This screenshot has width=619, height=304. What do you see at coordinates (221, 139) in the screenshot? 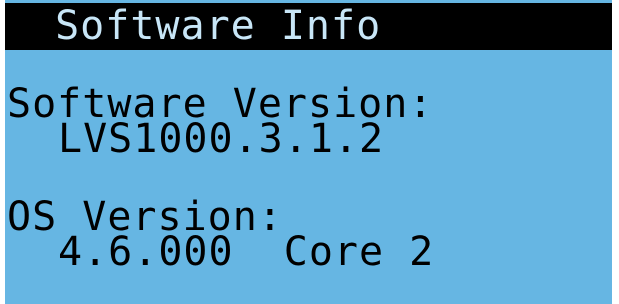
I see `software-version-value: LVS1000.3.1.2` at bounding box center [221, 139].